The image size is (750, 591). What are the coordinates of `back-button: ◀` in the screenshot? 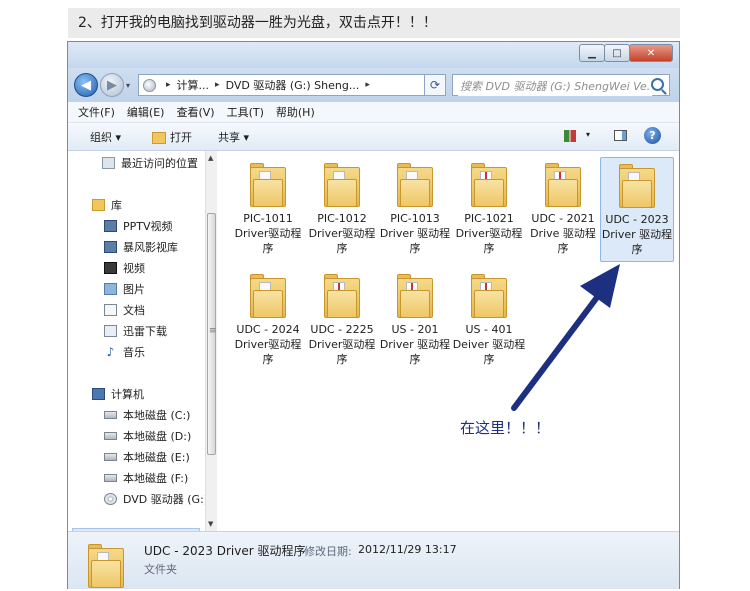 It's located at (86, 85).